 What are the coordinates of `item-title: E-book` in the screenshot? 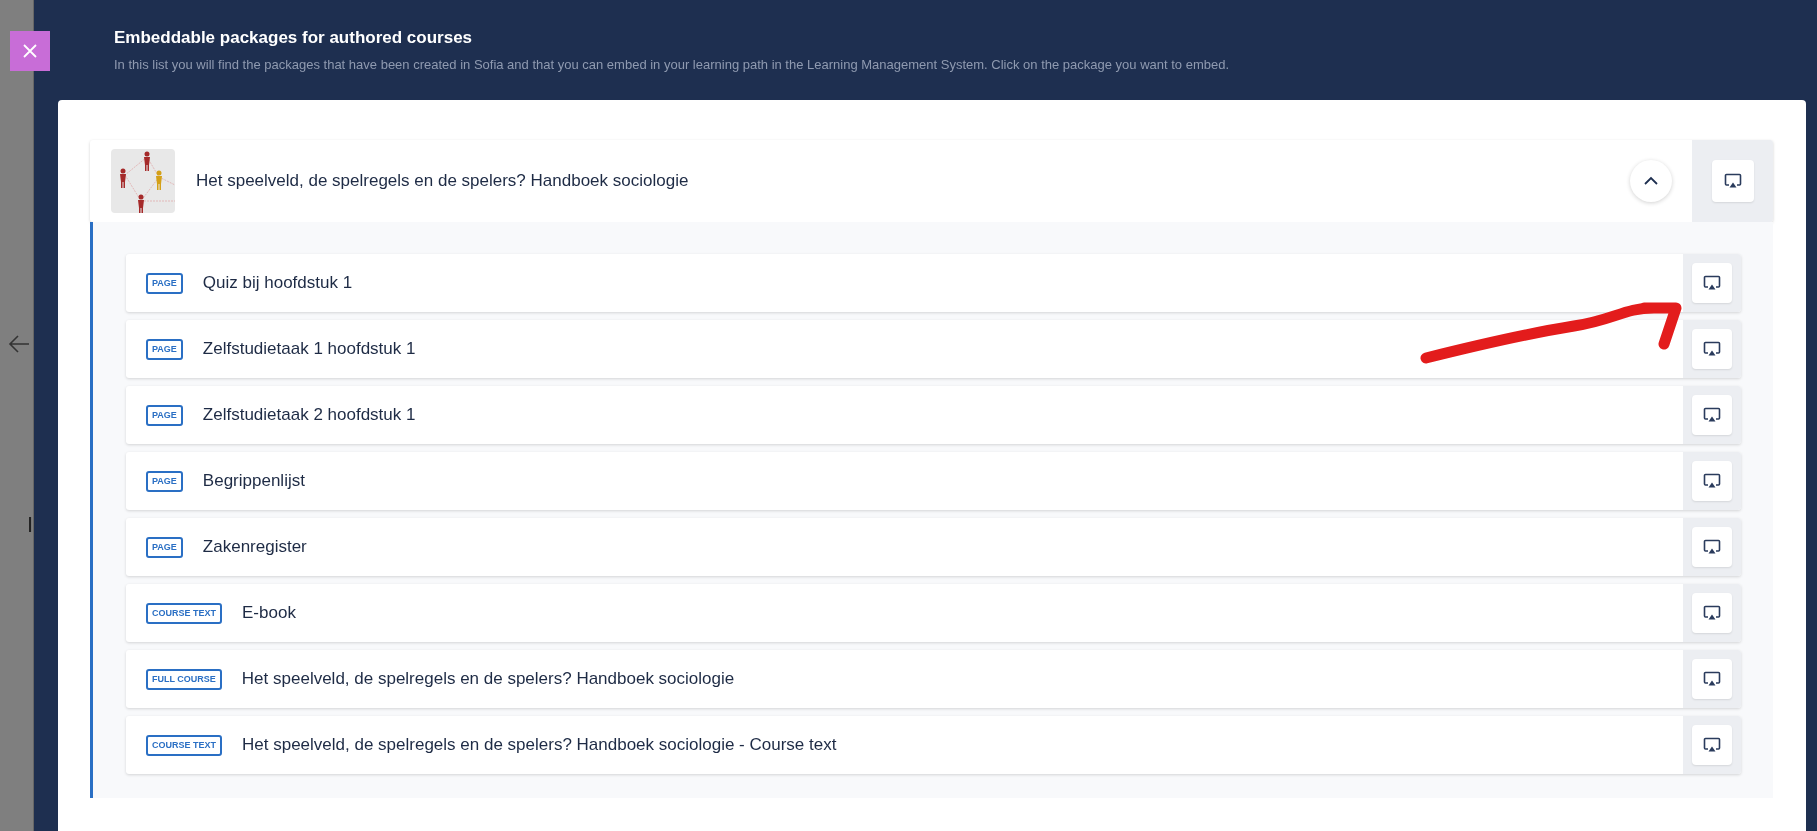 It's located at (269, 613).